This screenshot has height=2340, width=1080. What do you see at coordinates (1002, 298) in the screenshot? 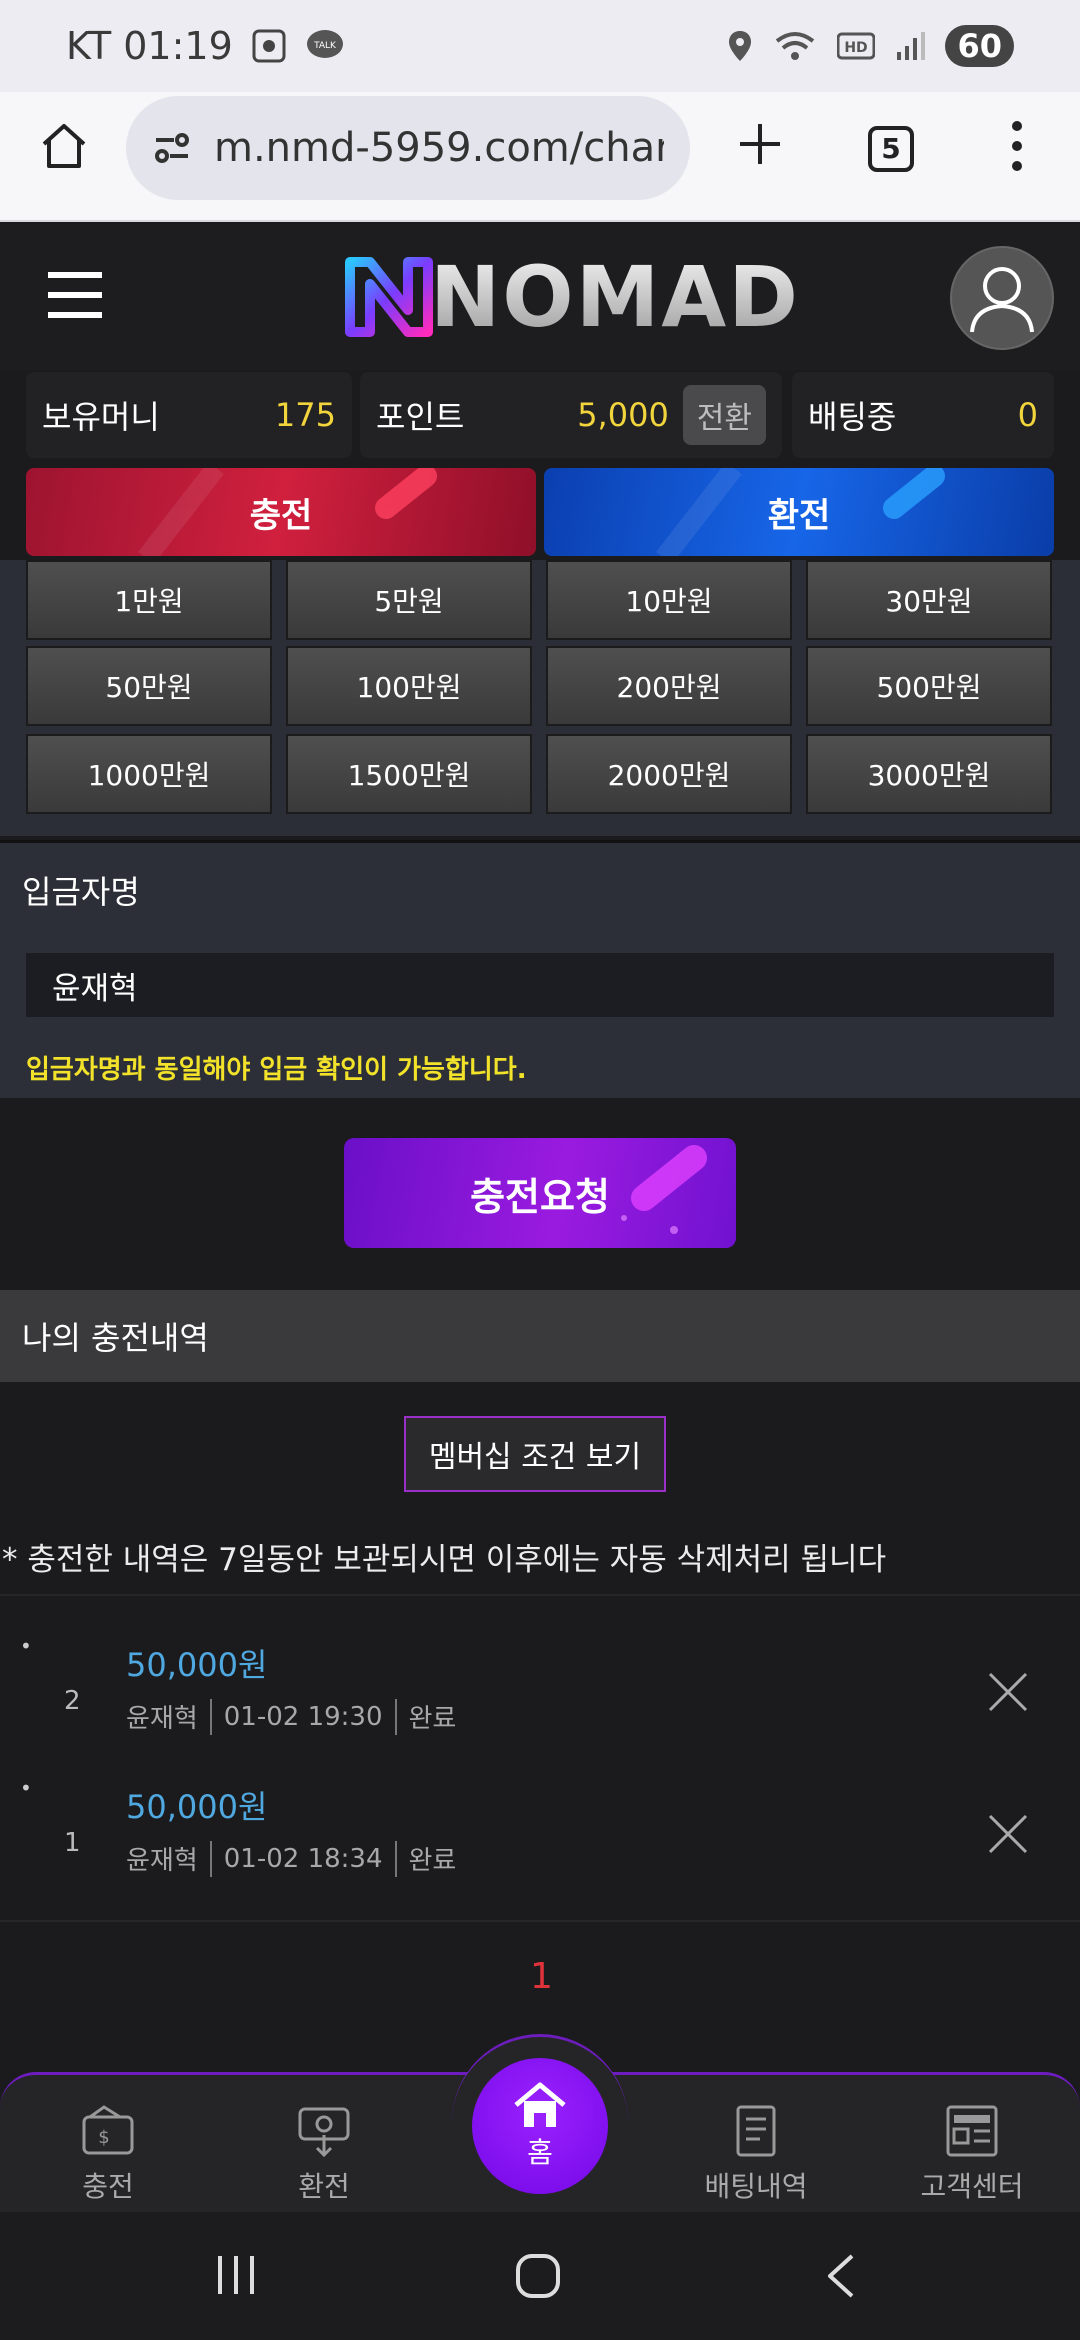
I see `user-avatar-button` at bounding box center [1002, 298].